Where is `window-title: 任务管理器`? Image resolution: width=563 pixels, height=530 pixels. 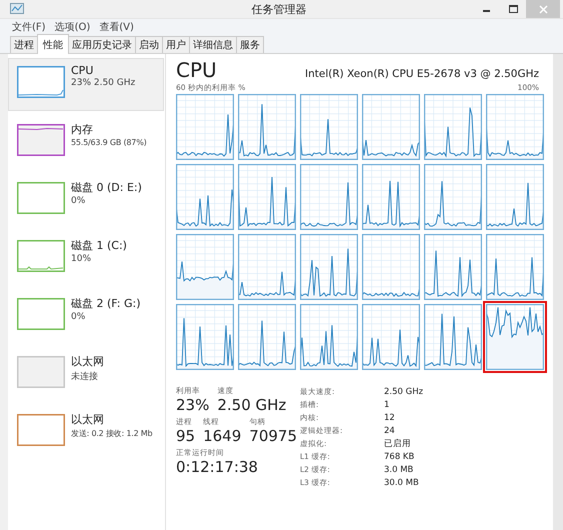 window-title: 任务管理器 is located at coordinates (279, 9).